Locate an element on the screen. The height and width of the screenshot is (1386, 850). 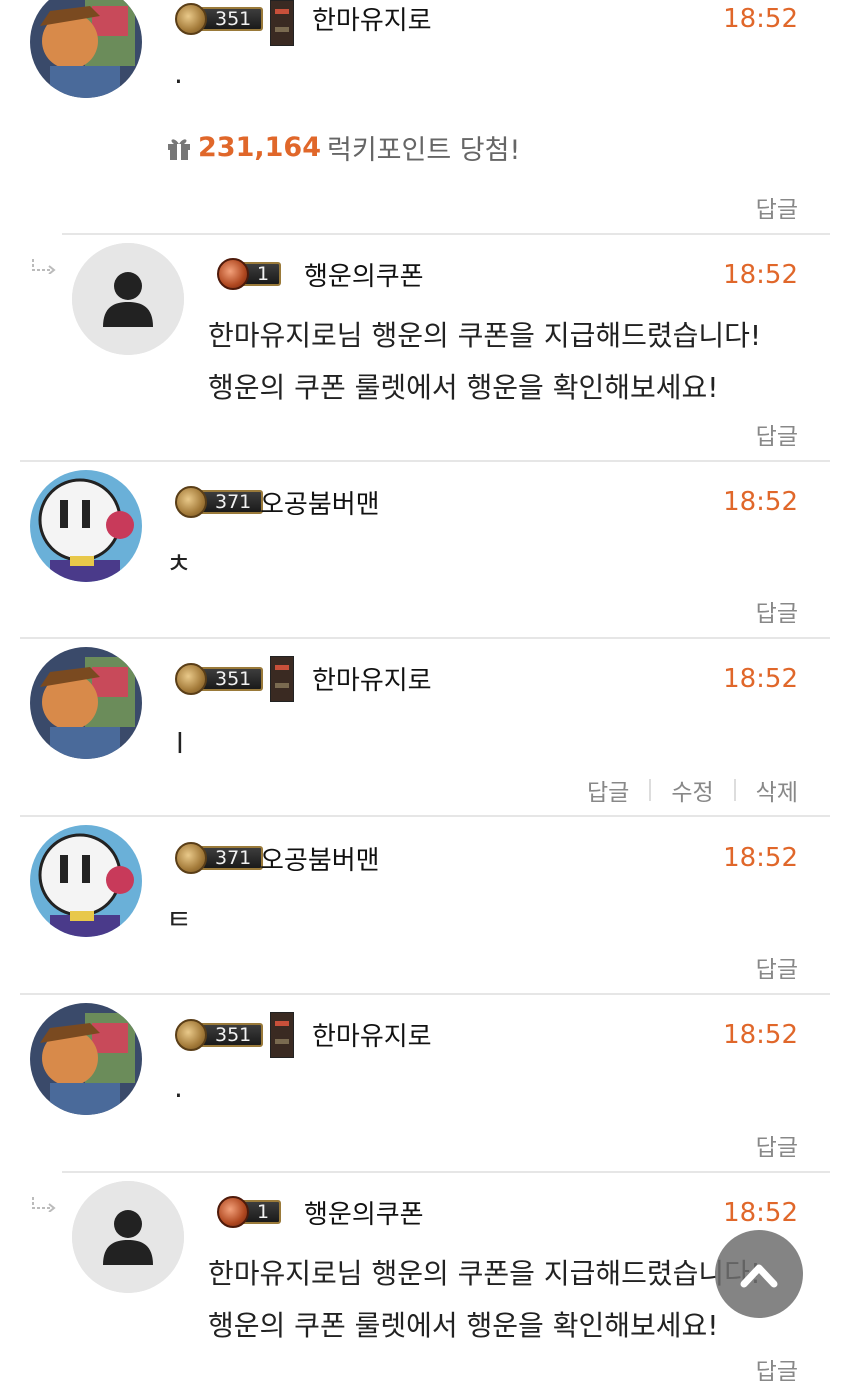
comment-text: ㅌ is located at coordinates (179, 919).